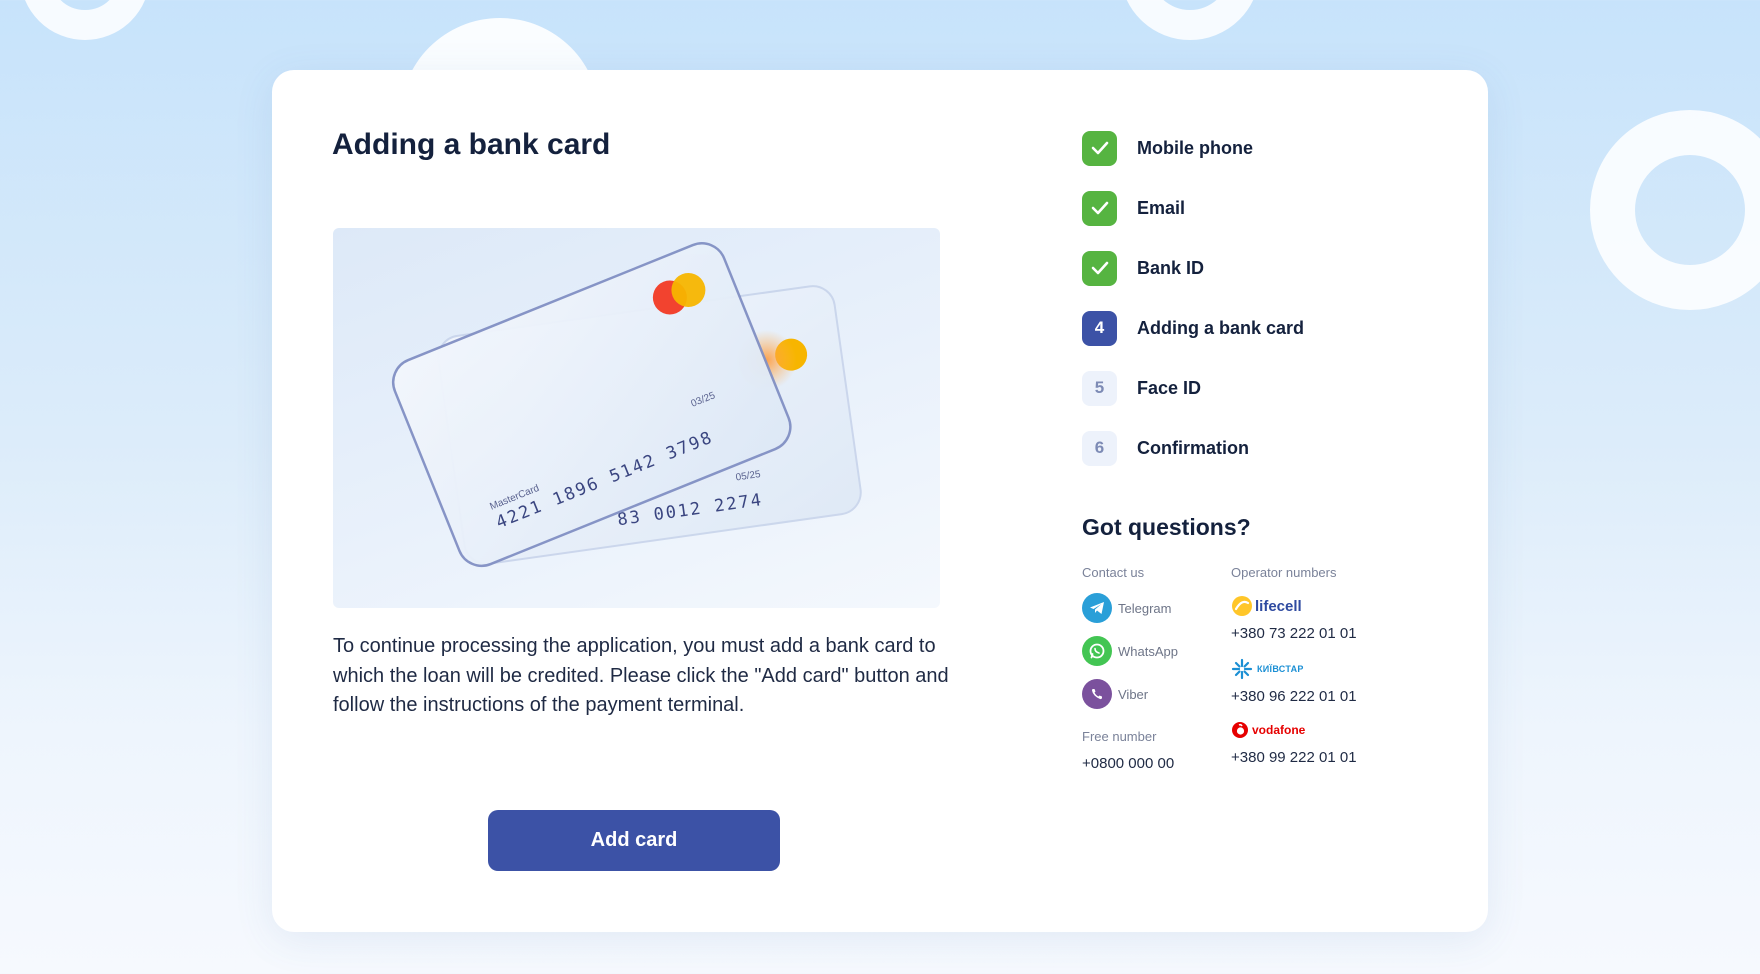 Image resolution: width=1760 pixels, height=974 pixels. I want to click on contact-label: Telegram, so click(1145, 608).